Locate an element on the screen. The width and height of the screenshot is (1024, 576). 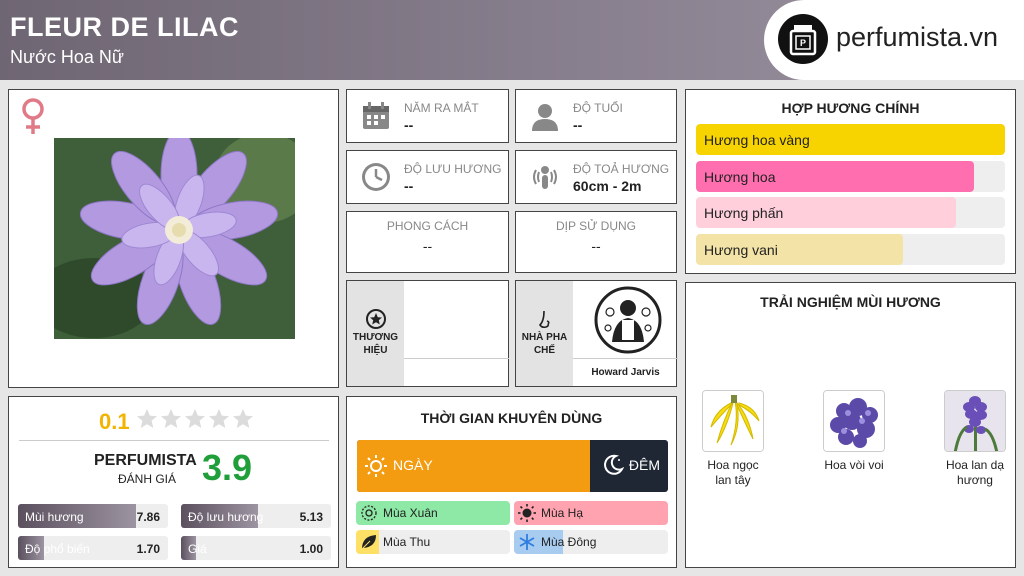
leaf-icon is located at coordinates (369, 542).